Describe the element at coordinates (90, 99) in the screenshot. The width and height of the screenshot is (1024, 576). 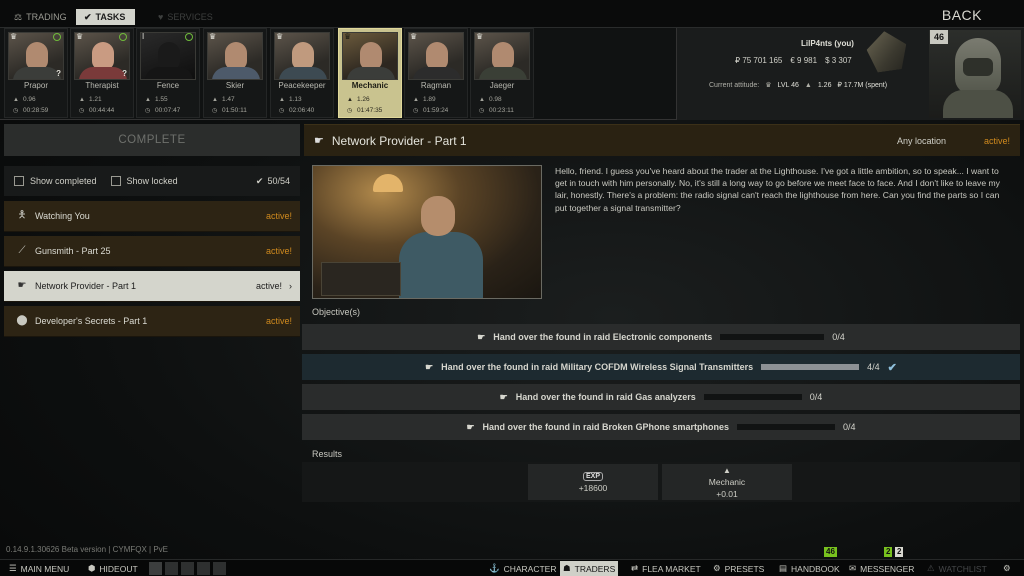
I see `trader-reputation: ▲ 1.21` at that location.